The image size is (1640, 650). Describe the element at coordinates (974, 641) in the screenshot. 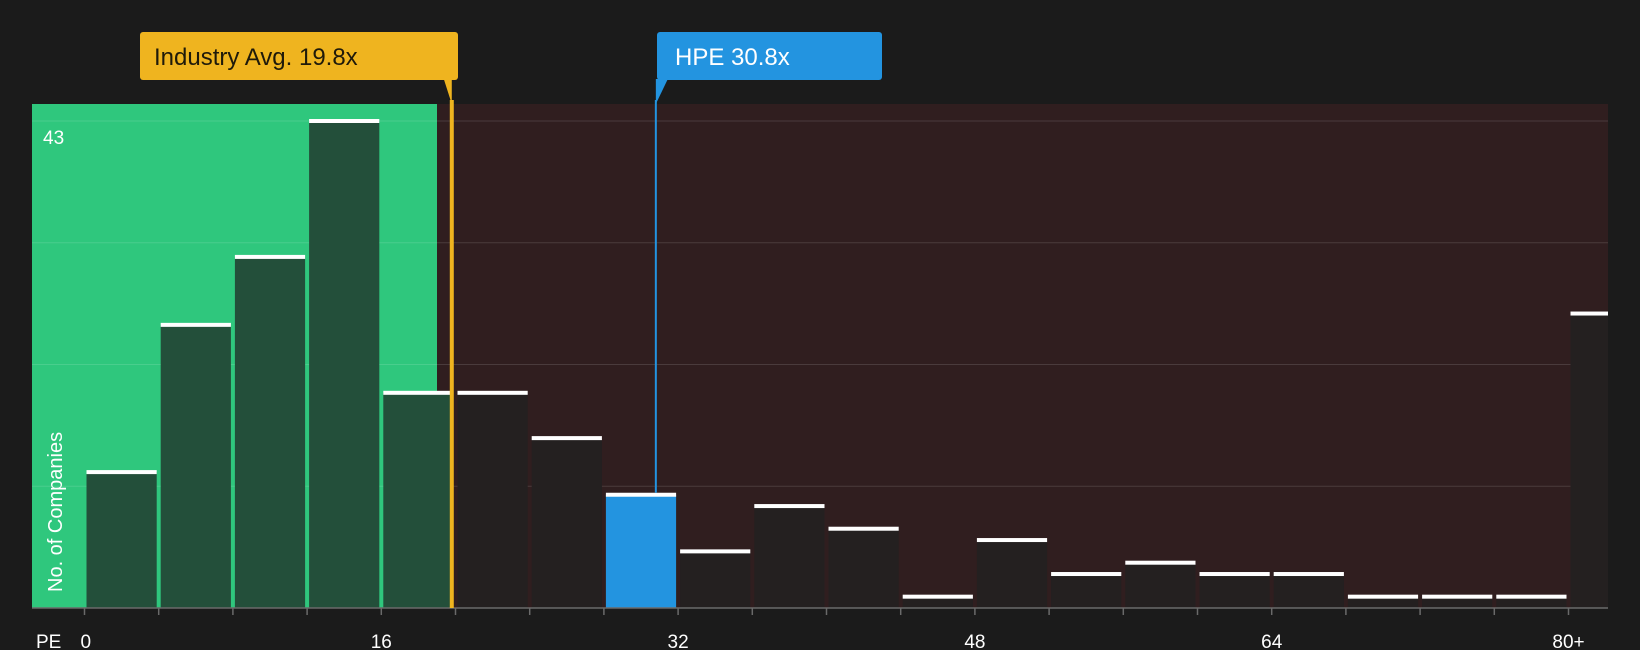

I see `x-tick-label: 48` at that location.